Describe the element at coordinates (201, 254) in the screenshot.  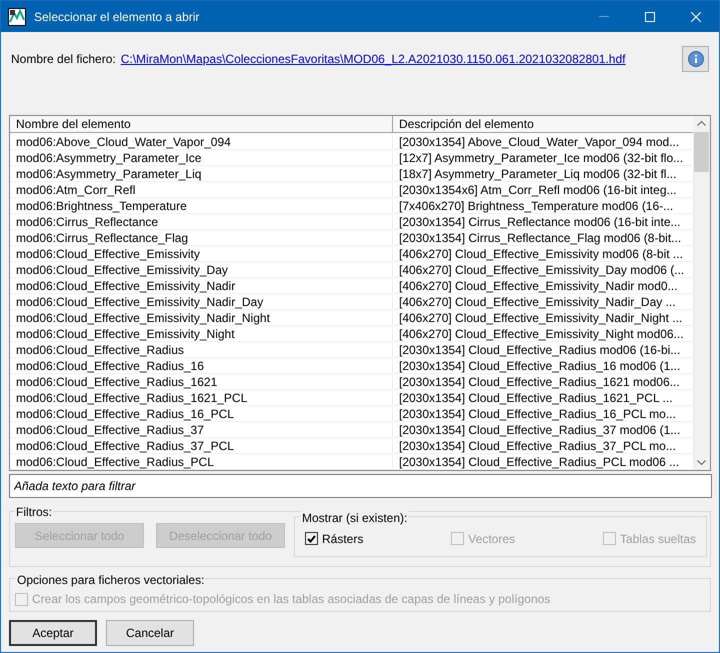
I see `table-cell: mod06:Cloud_Effective_Emissivity` at that location.